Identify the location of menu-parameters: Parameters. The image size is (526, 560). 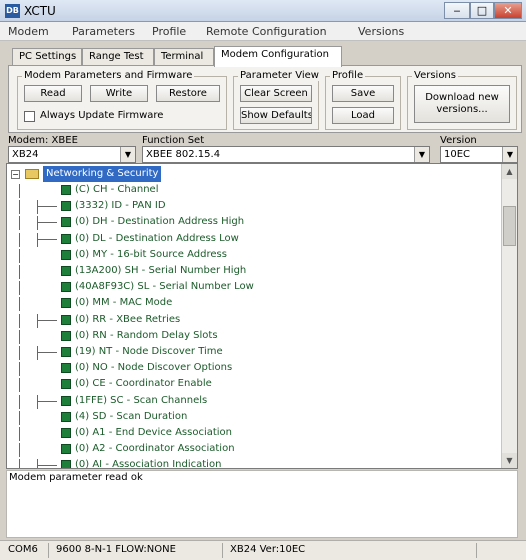
(103, 31).